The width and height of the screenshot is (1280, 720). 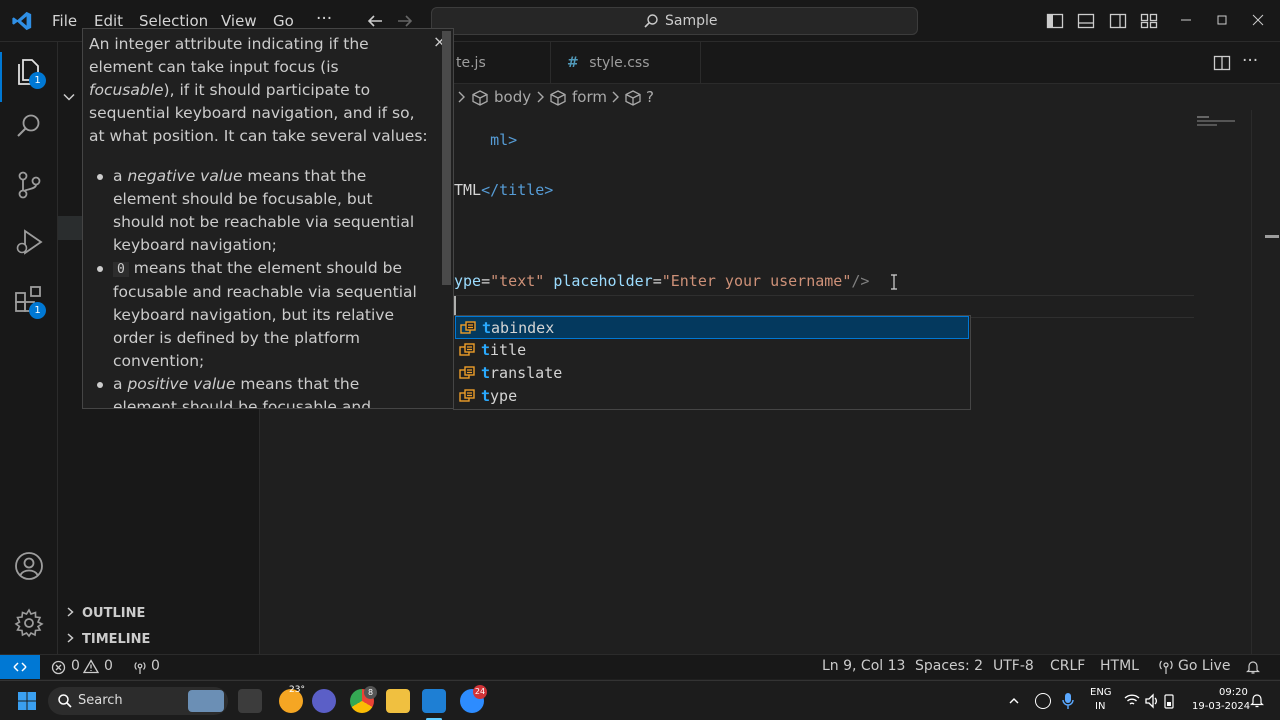 I want to click on language-mode: HTML, so click(x=1119, y=666).